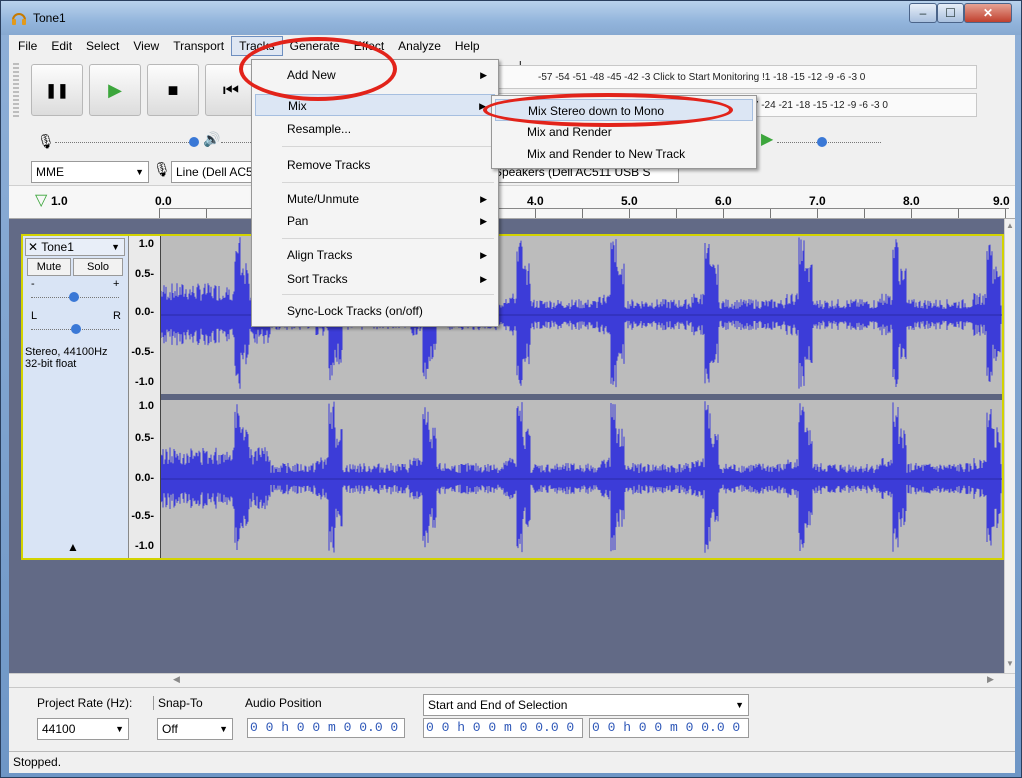 The width and height of the screenshot is (1022, 778). I want to click on audio-position-value: 0 0 h 0 0 m 0 0.0 0 0 s, so click(327, 727).